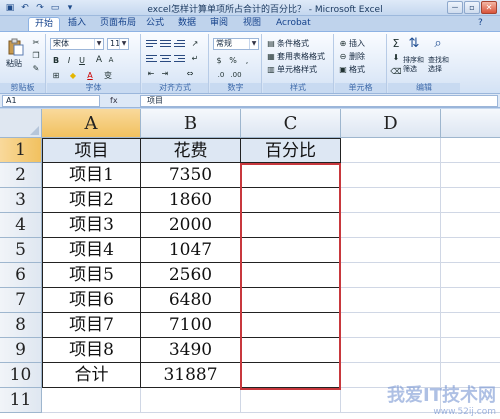 The image size is (500, 419). What do you see at coordinates (233, 60) in the screenshot?
I see `percent-button: %` at bounding box center [233, 60].